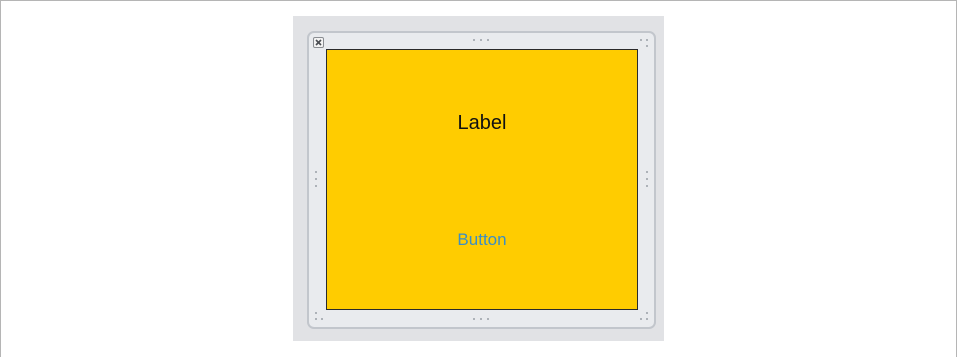 This screenshot has height=357, width=957. What do you see at coordinates (316, 179) in the screenshot?
I see `left-resize-handle` at bounding box center [316, 179].